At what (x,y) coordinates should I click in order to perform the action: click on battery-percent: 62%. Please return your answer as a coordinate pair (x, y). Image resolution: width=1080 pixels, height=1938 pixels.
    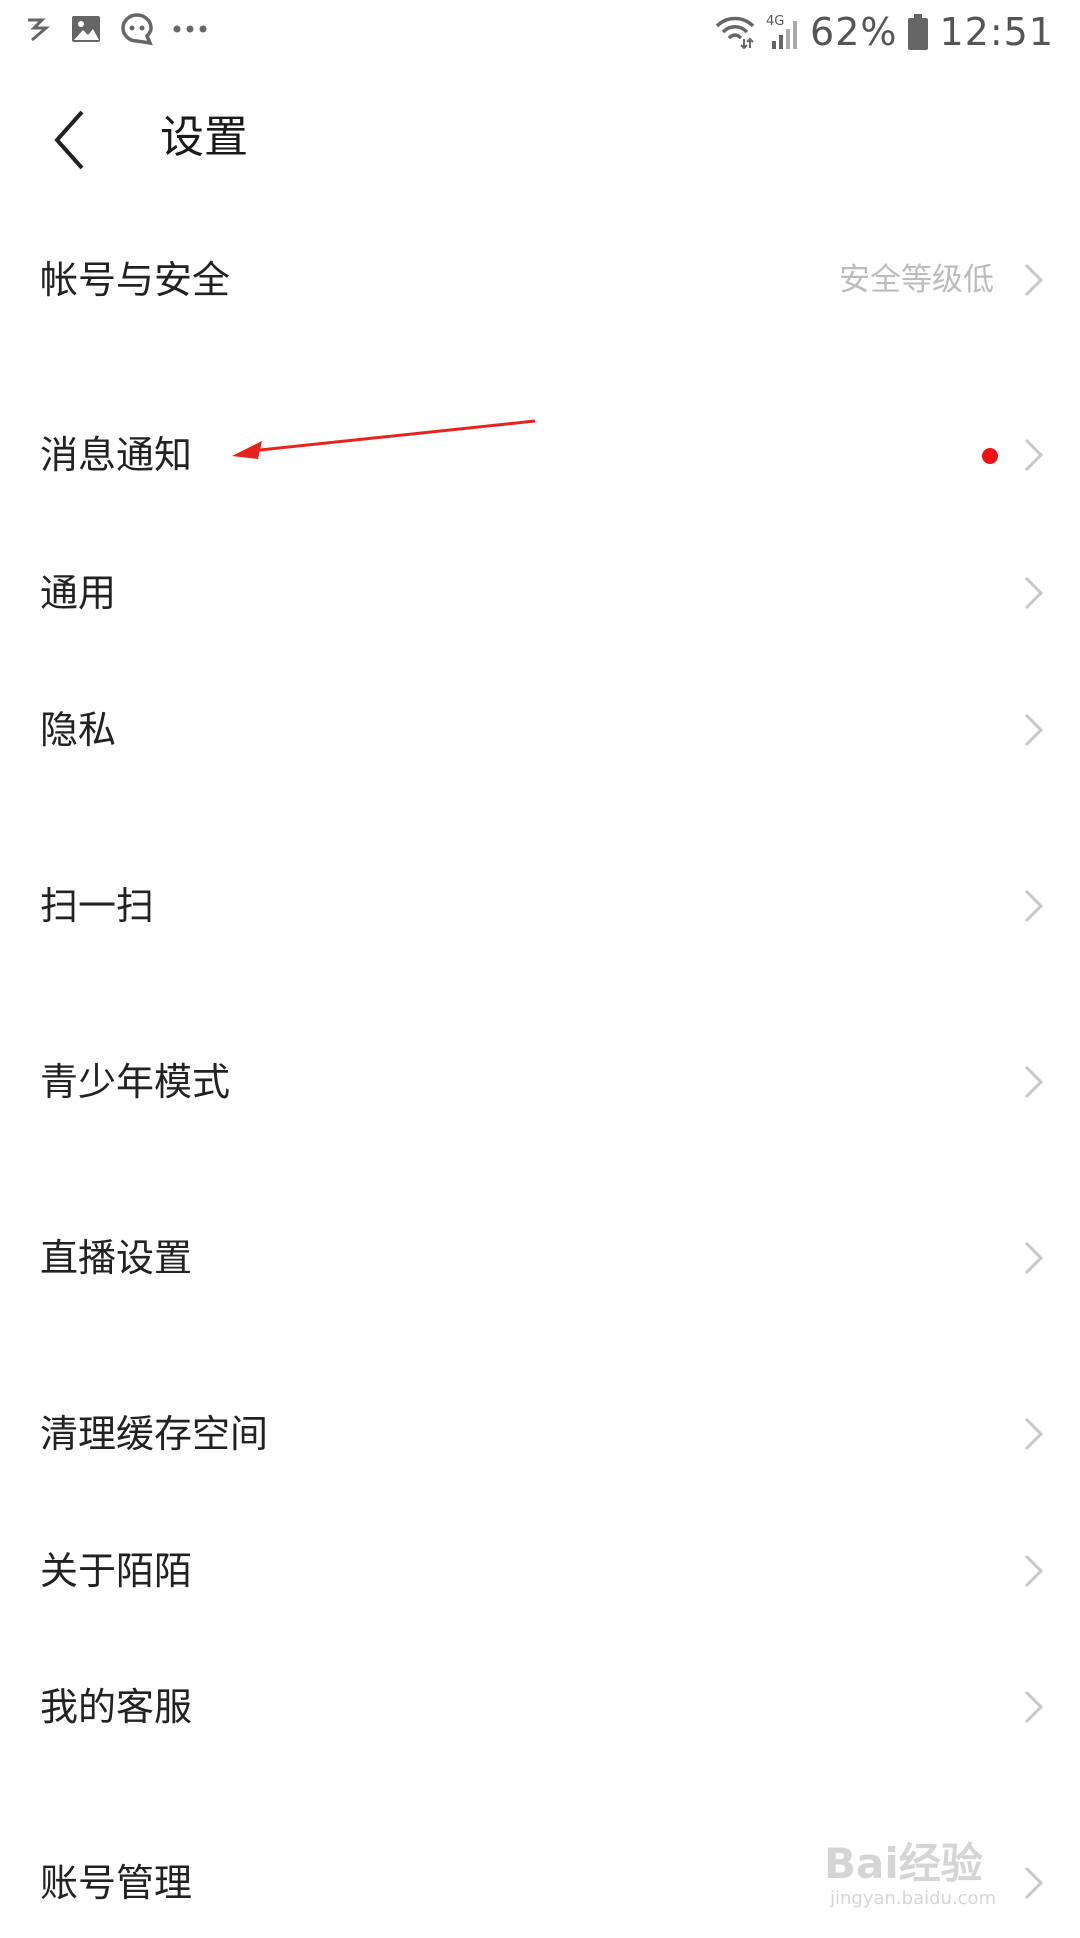
    Looking at the image, I should click on (854, 32).